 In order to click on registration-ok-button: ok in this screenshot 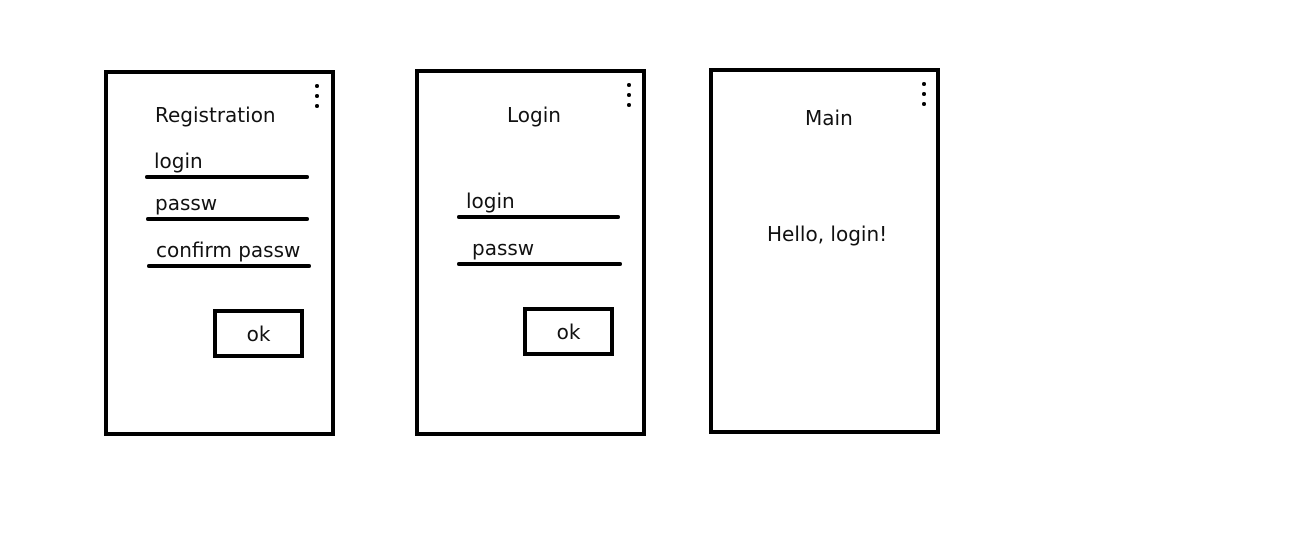, I will do `click(258, 333)`.